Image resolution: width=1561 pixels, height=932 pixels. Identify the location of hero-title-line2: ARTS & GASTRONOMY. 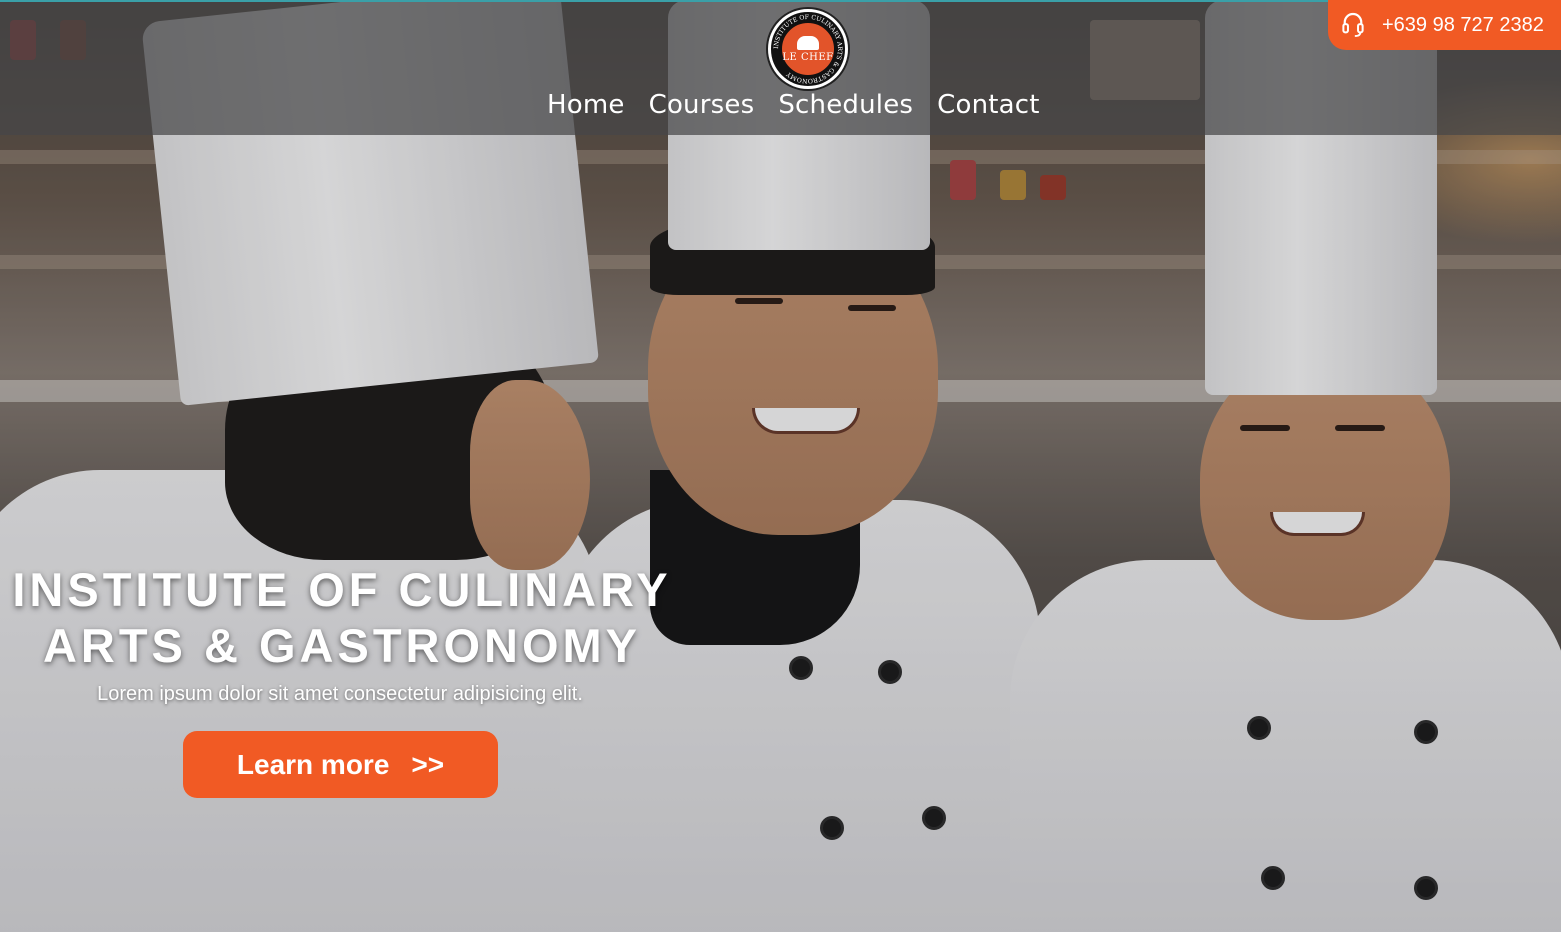
(342, 645).